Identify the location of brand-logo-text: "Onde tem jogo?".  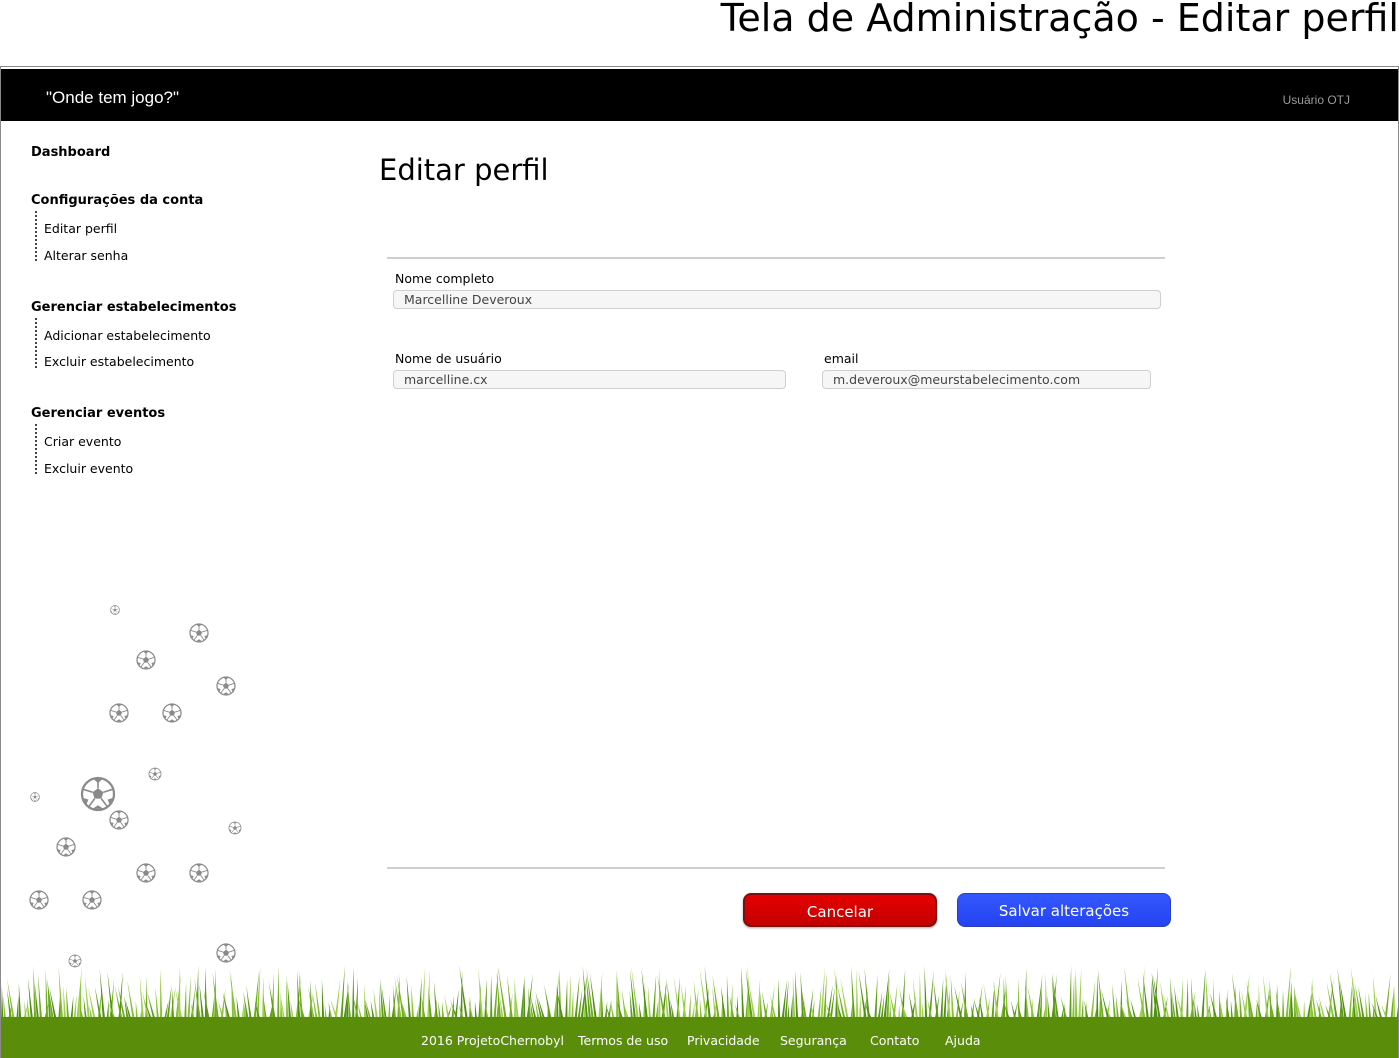
(112, 98).